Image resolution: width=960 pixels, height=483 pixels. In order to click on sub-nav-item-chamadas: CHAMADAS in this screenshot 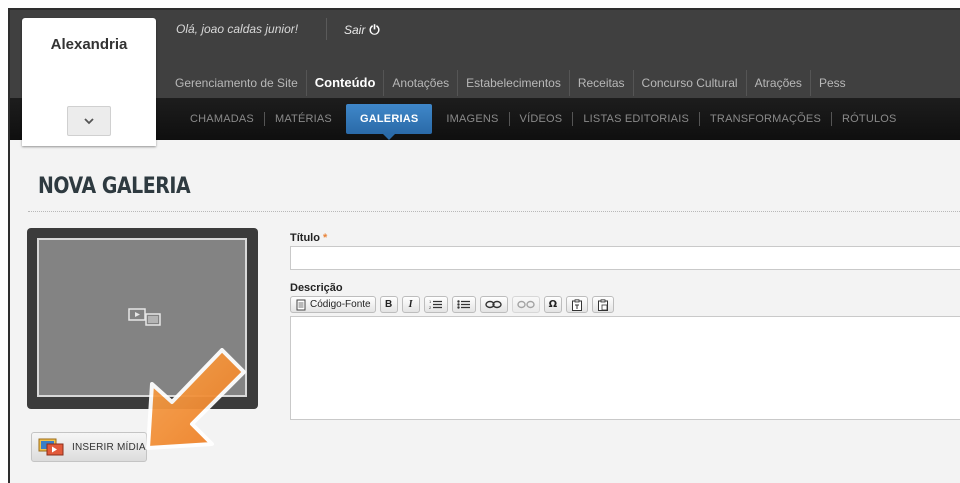, I will do `click(222, 119)`.